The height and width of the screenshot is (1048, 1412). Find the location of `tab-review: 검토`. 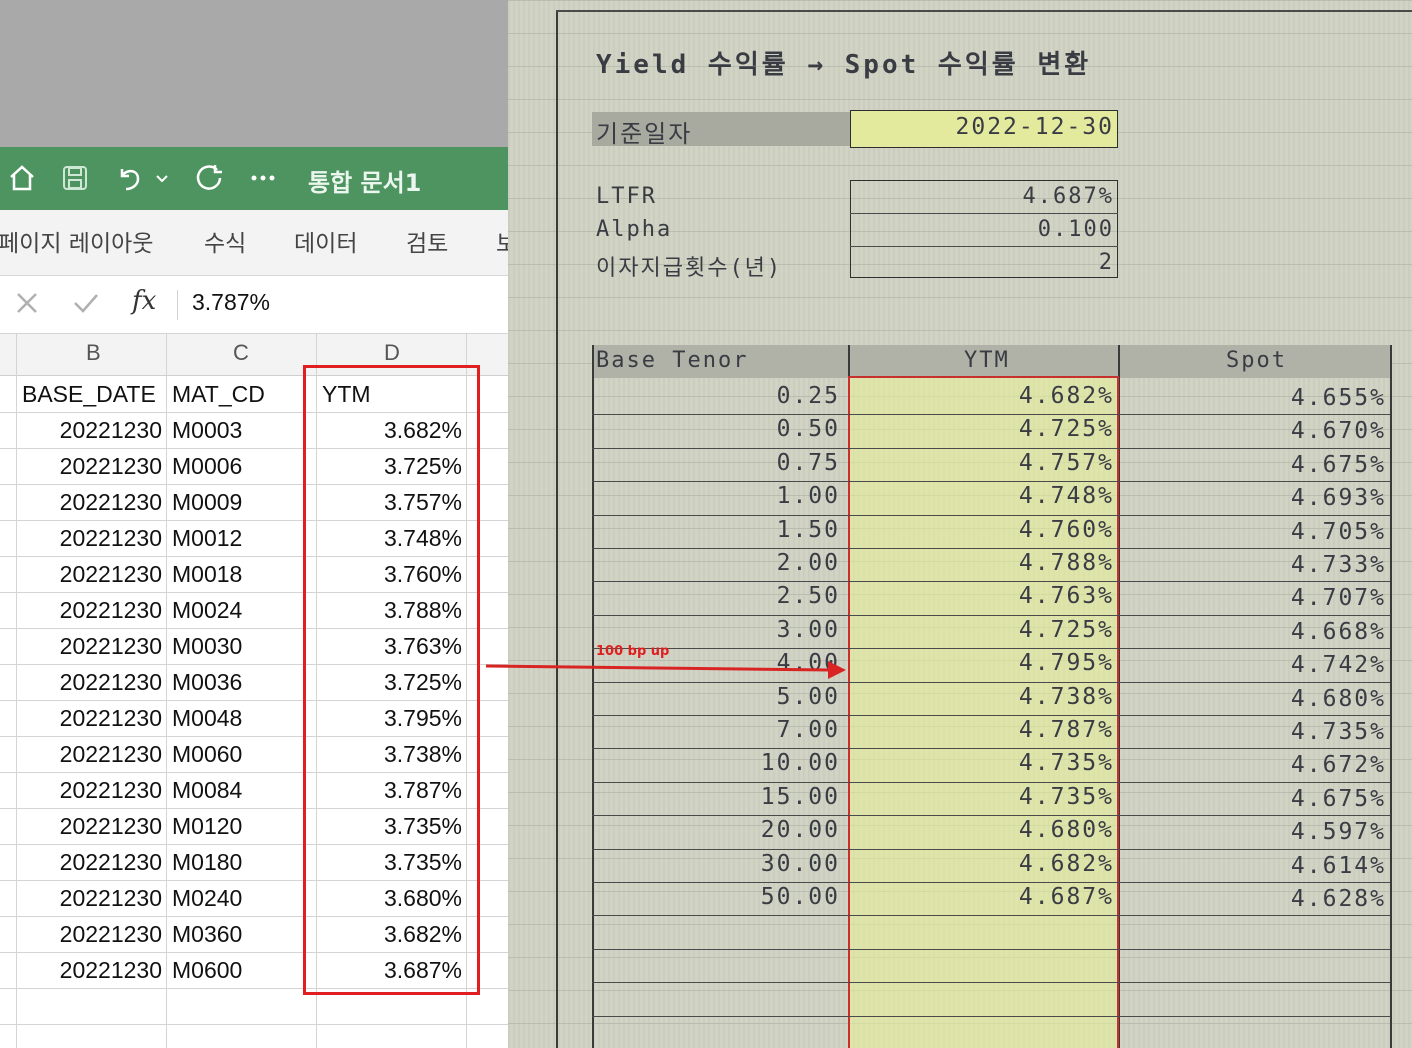

tab-review: 검토 is located at coordinates (427, 241).